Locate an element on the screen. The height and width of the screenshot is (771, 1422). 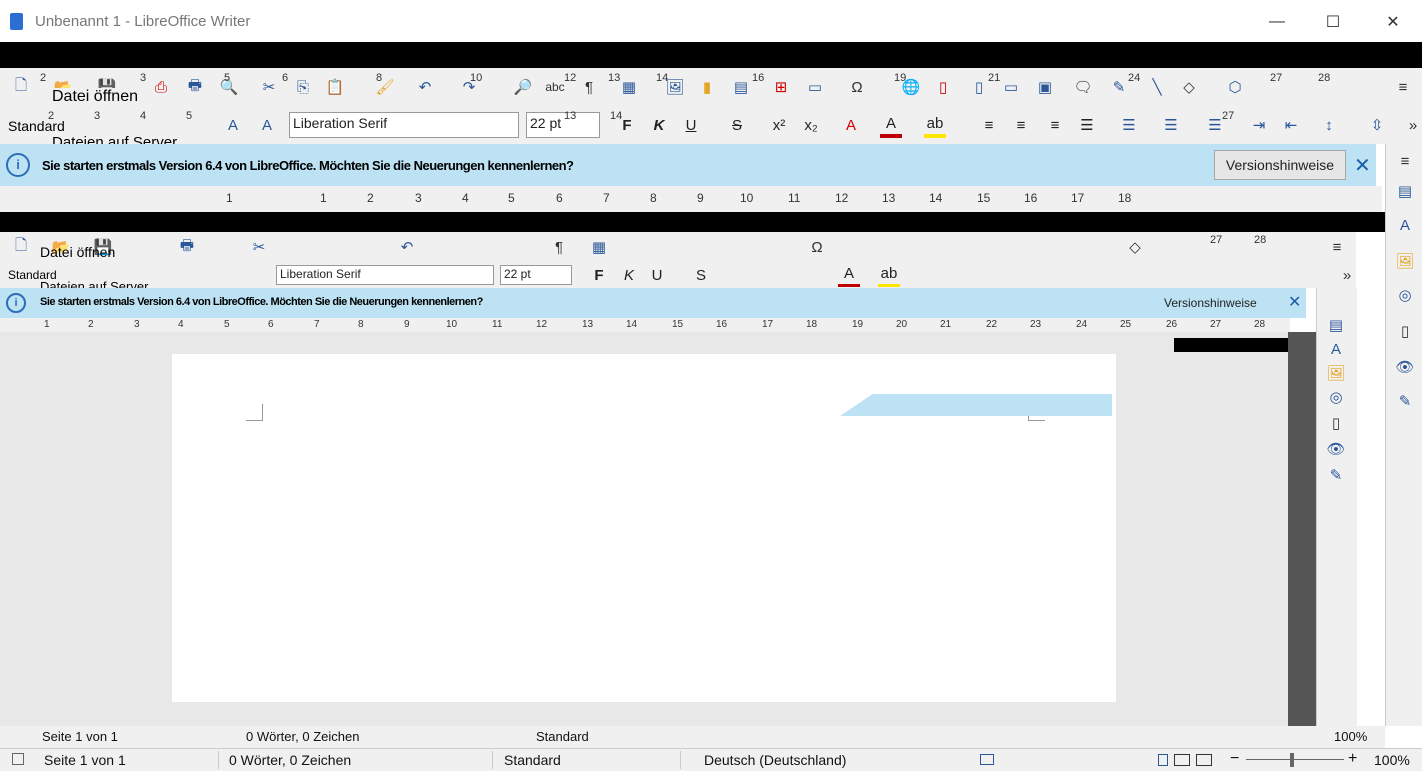
paragraph-style-box: Standard is located at coordinates (36, 126).